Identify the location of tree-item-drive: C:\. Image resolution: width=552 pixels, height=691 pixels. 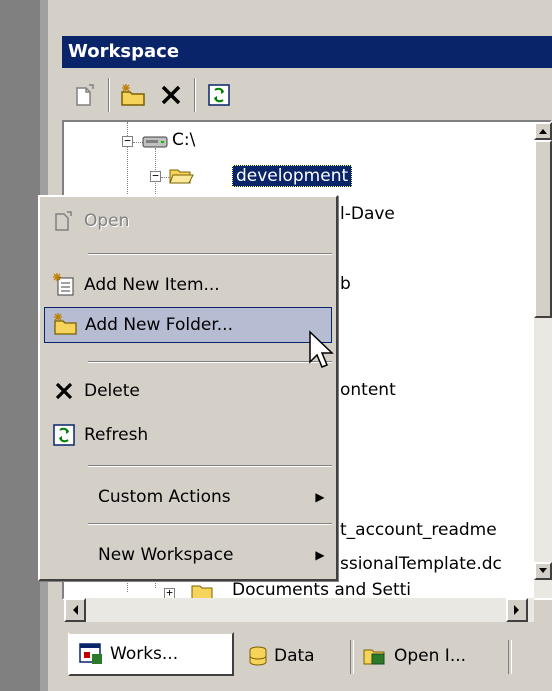
(183, 140).